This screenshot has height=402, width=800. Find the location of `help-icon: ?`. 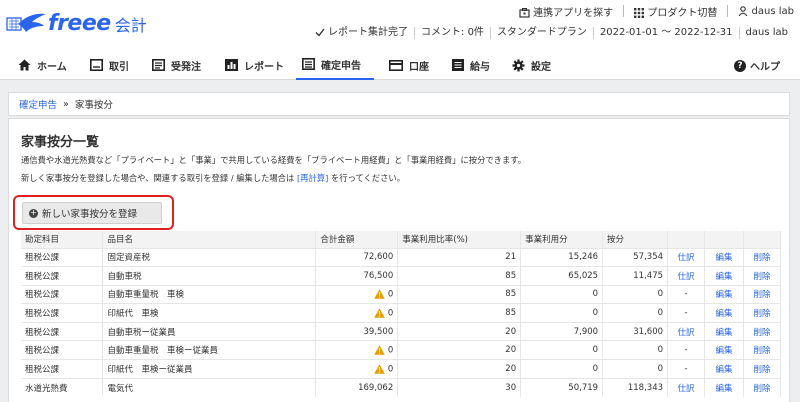

help-icon: ? is located at coordinates (740, 65).